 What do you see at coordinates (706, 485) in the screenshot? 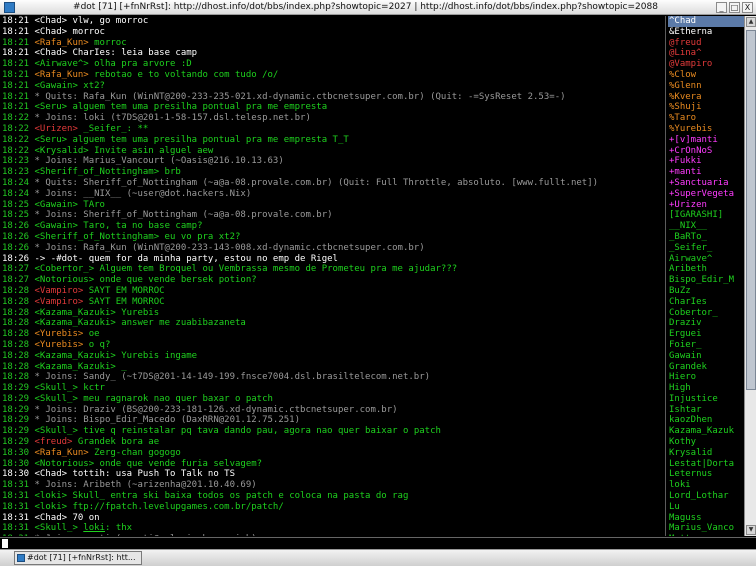
I see `nick-list-item: loki` at bounding box center [706, 485].